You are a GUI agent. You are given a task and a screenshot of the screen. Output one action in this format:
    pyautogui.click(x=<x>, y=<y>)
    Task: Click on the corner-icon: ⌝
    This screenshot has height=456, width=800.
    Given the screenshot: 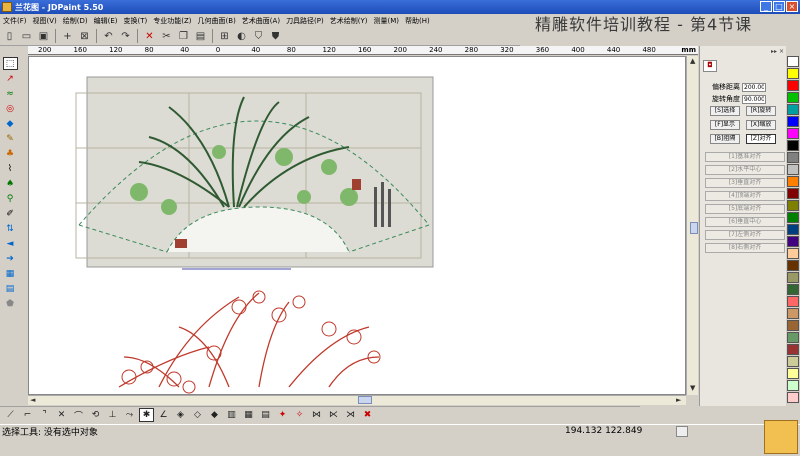 What is the action you would take?
    pyautogui.click(x=44, y=415)
    